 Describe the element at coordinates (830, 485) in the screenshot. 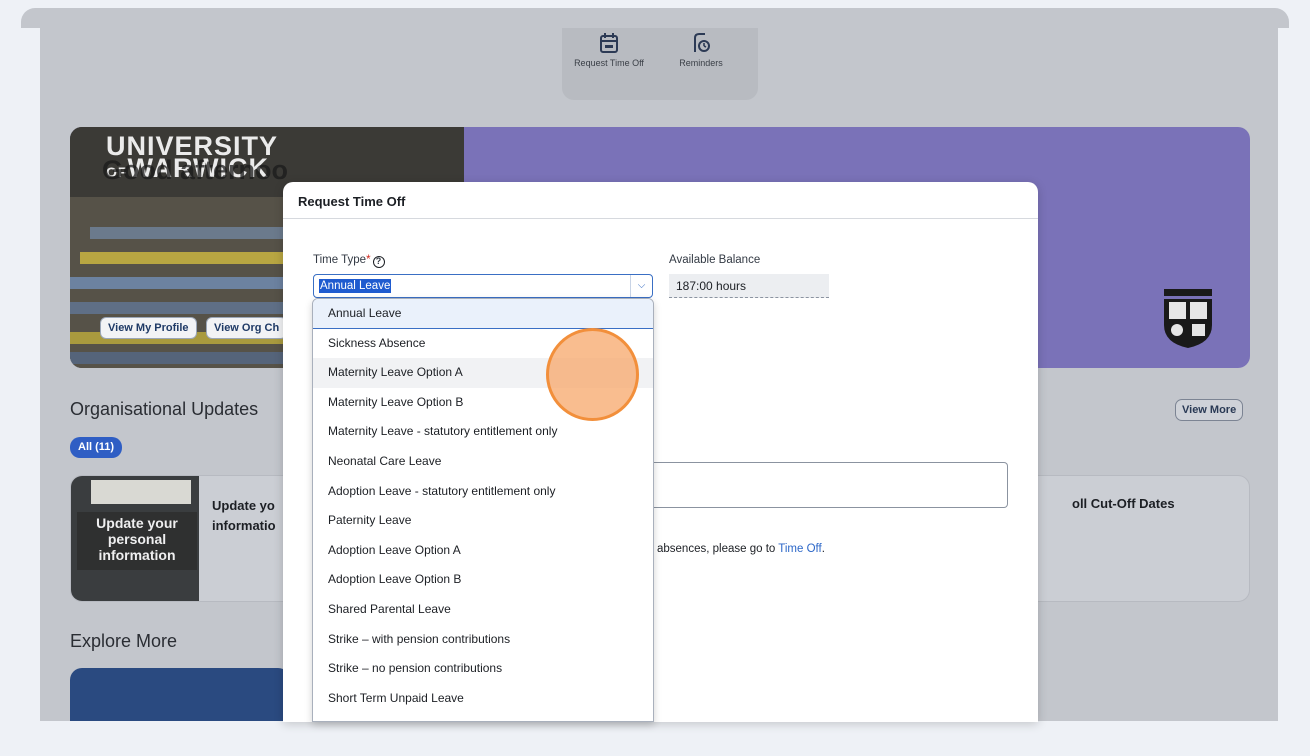

I see `comment-field` at that location.